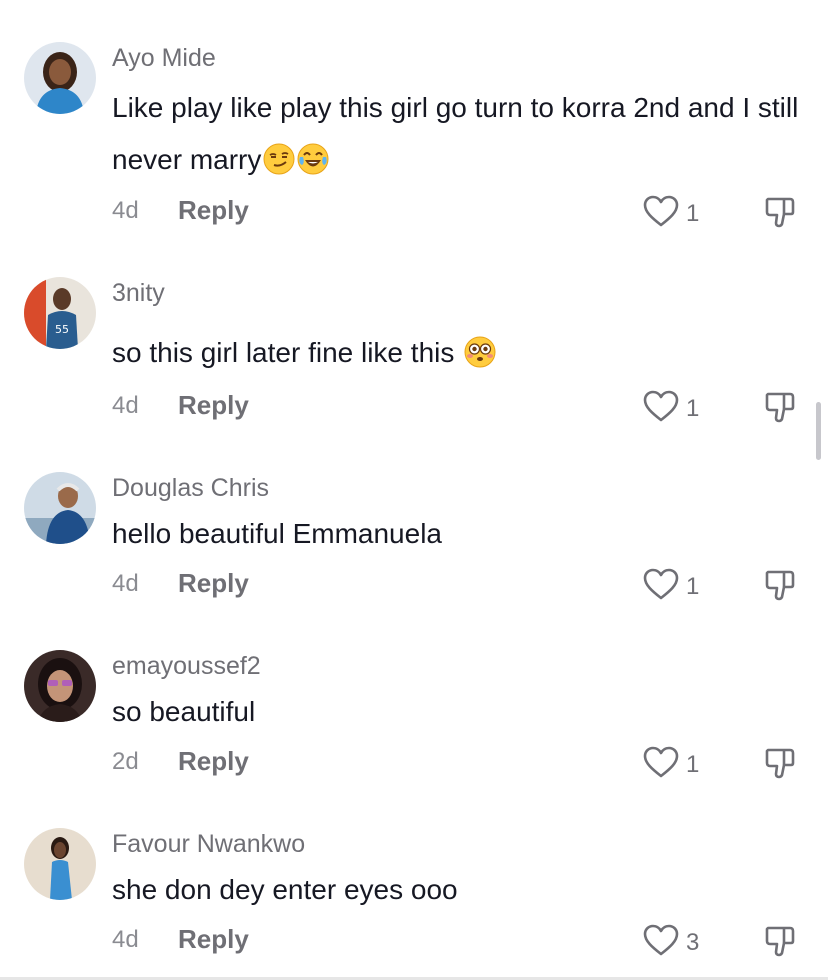  What do you see at coordinates (462, 763) in the screenshot?
I see `comment-meta: 2d Reply 1` at bounding box center [462, 763].